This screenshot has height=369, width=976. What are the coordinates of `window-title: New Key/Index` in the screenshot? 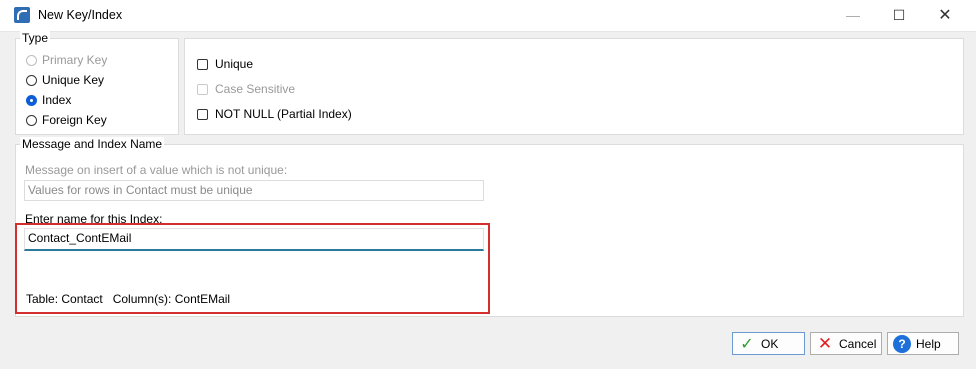 It's located at (80, 15).